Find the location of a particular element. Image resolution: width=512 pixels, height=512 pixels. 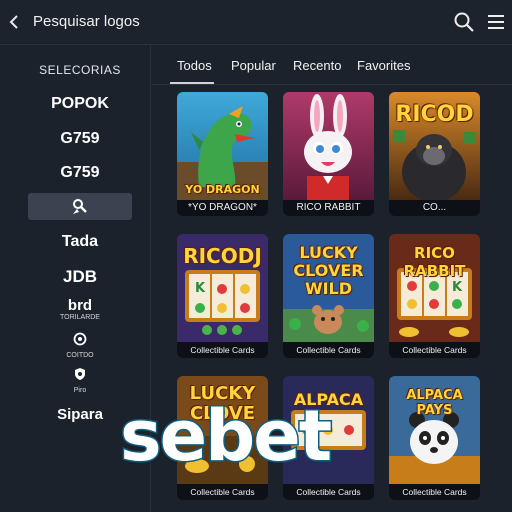

tab-todos: Todos is located at coordinates (194, 65).